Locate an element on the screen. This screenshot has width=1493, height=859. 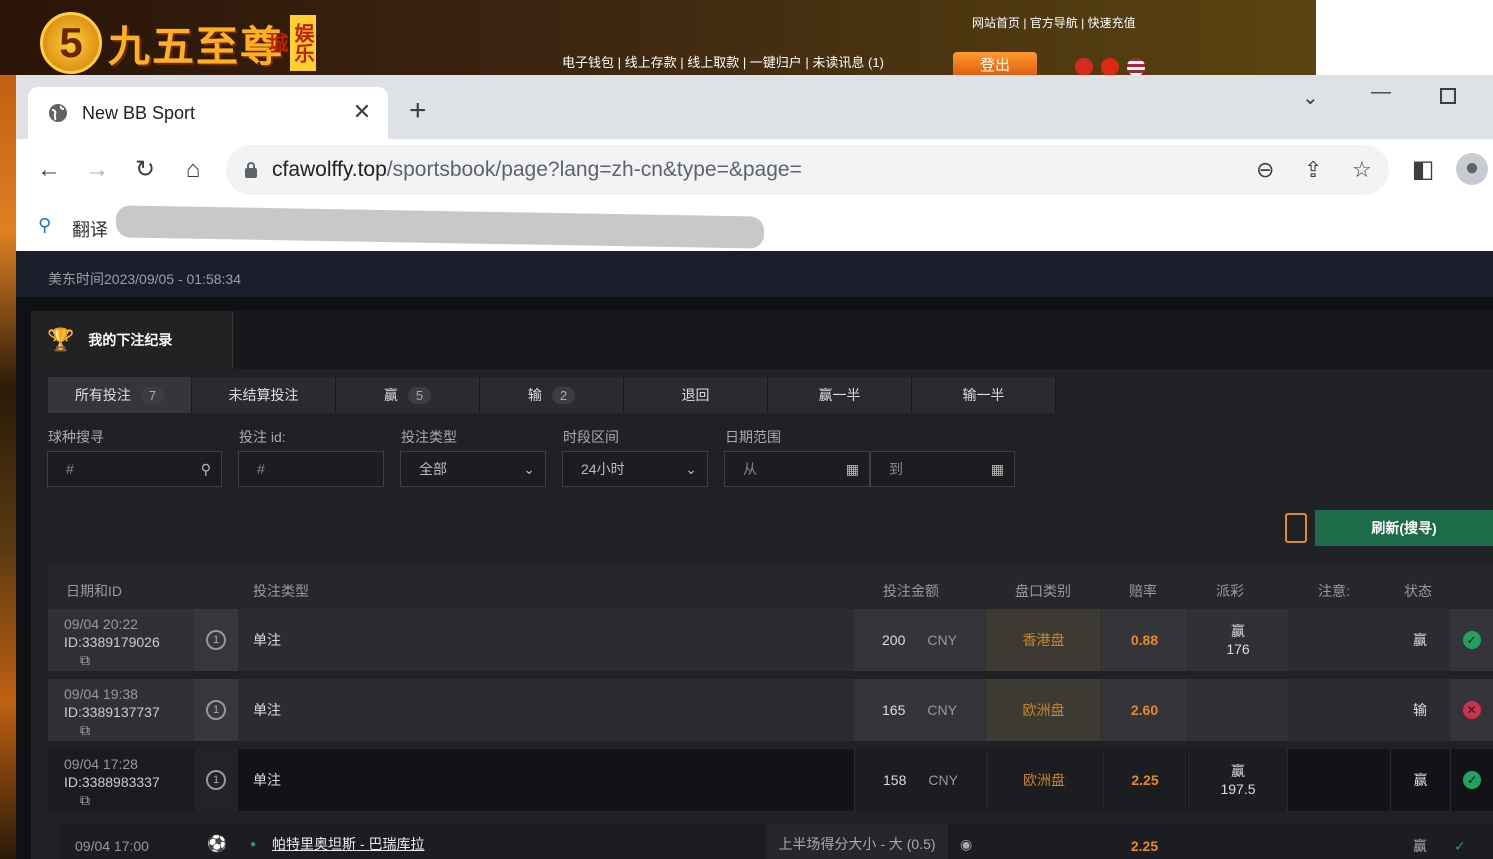
site-account-links: 电子钱包 | 线上存款 | 线上取款 | 一键归户 | 未读讯息 (1) is located at coordinates (723, 61).